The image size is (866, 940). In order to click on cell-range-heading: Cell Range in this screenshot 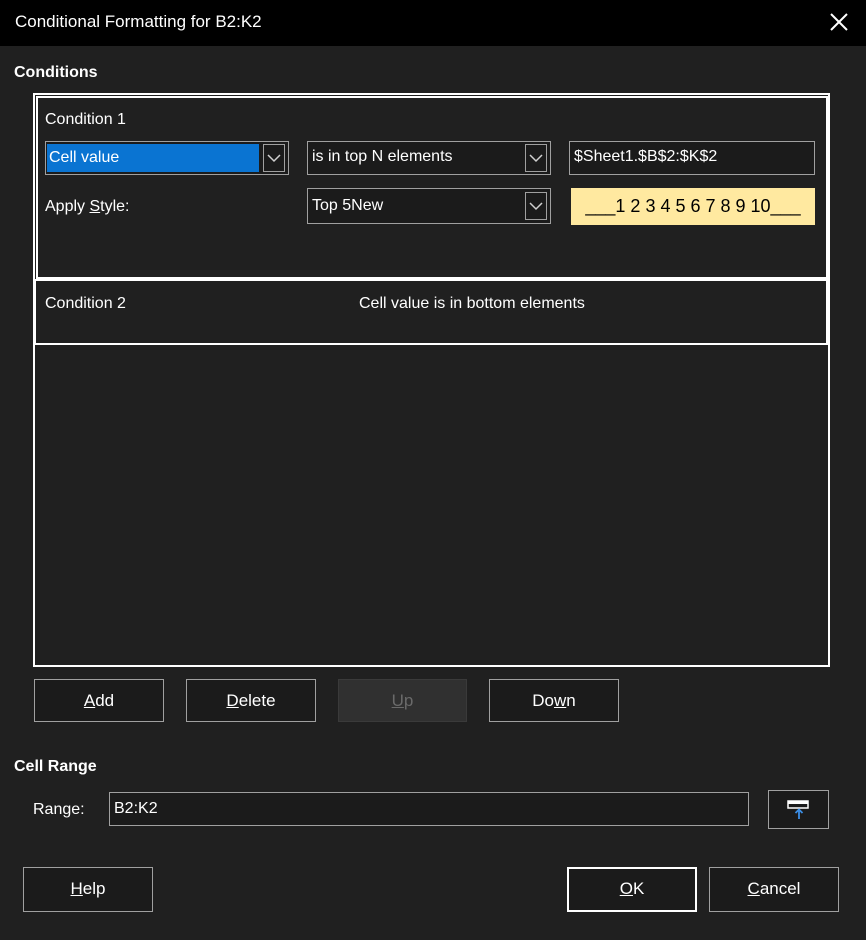, I will do `click(55, 766)`.